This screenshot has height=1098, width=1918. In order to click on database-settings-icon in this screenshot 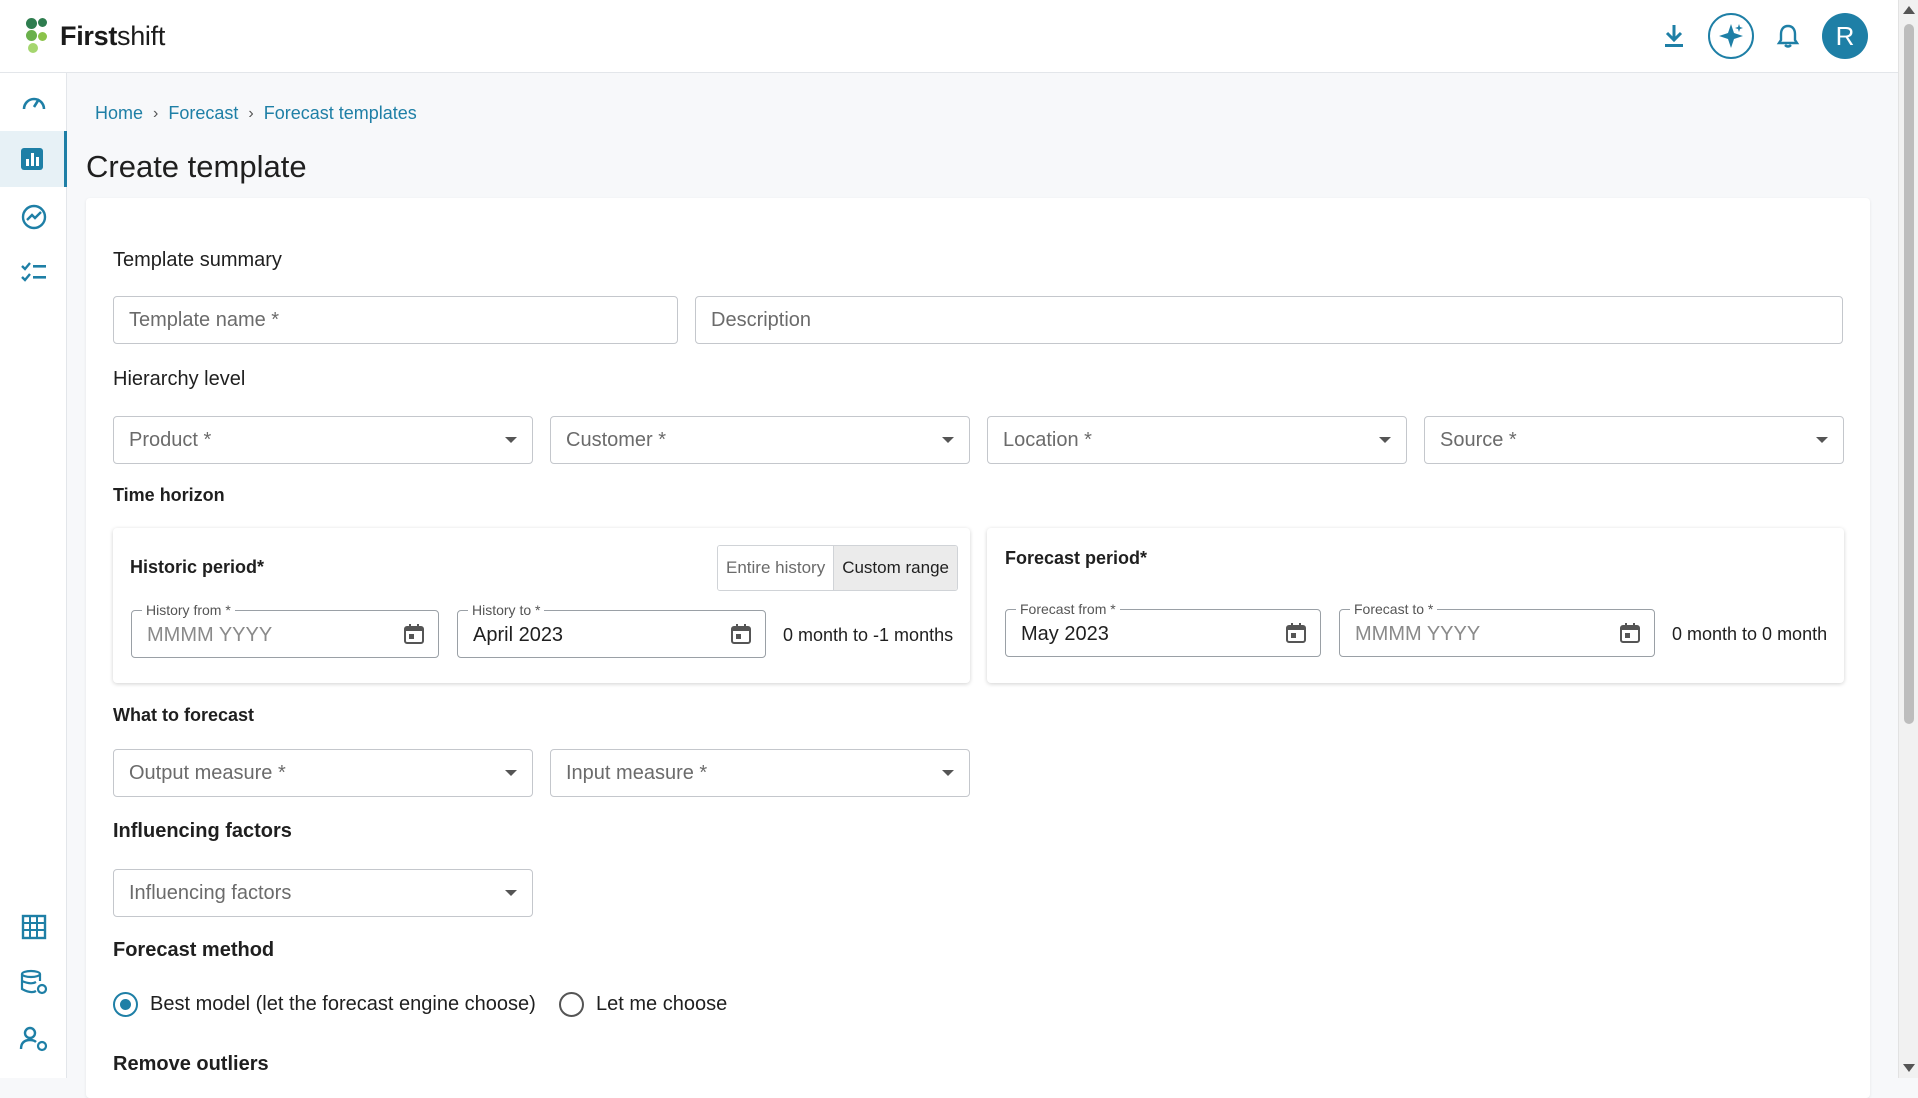, I will do `click(33, 983)`.